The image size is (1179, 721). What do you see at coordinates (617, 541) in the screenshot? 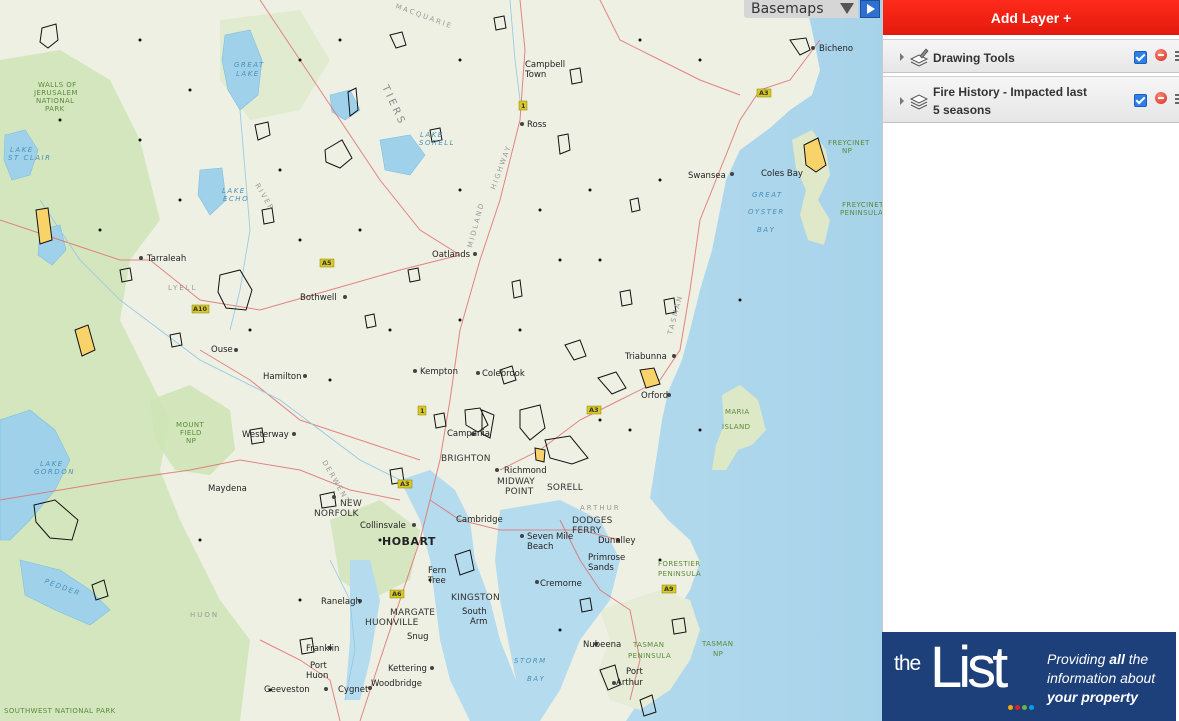
I see `label-dunalley: Dunalley` at bounding box center [617, 541].